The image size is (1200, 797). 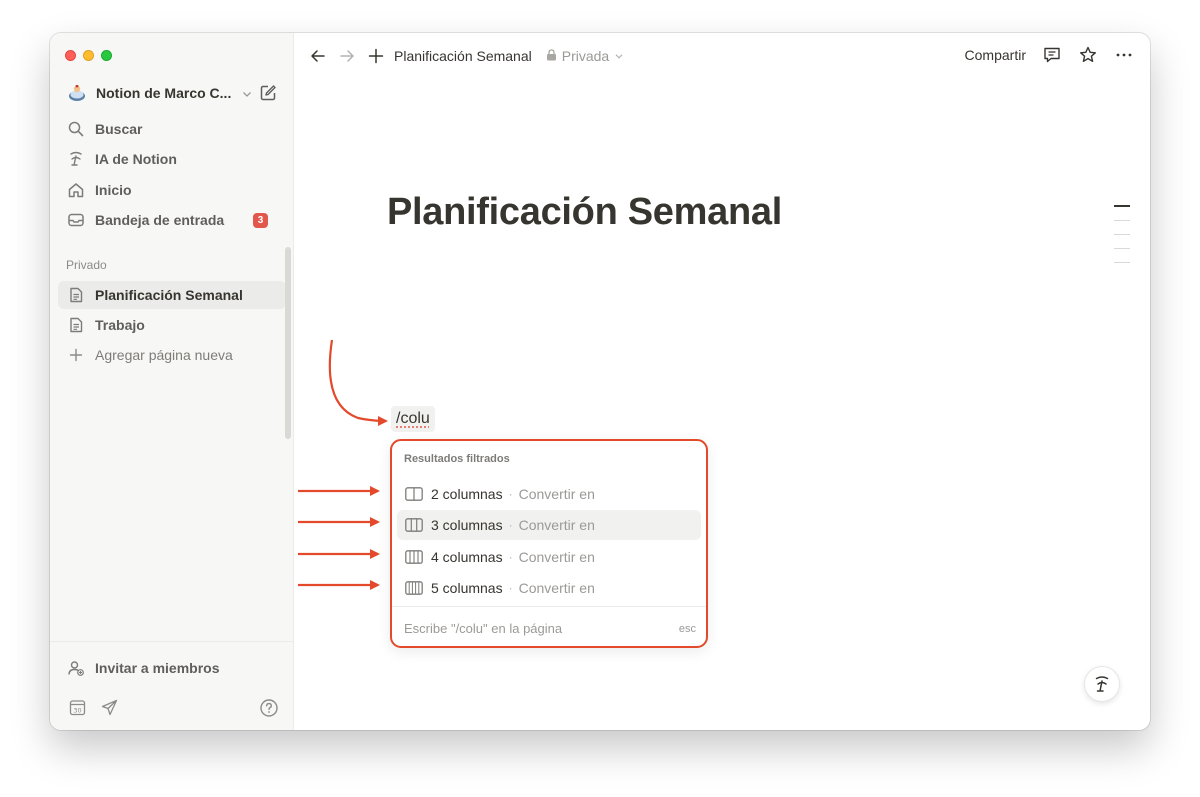 I want to click on sidebar-item-label: IA de Notion, so click(x=136, y=159).